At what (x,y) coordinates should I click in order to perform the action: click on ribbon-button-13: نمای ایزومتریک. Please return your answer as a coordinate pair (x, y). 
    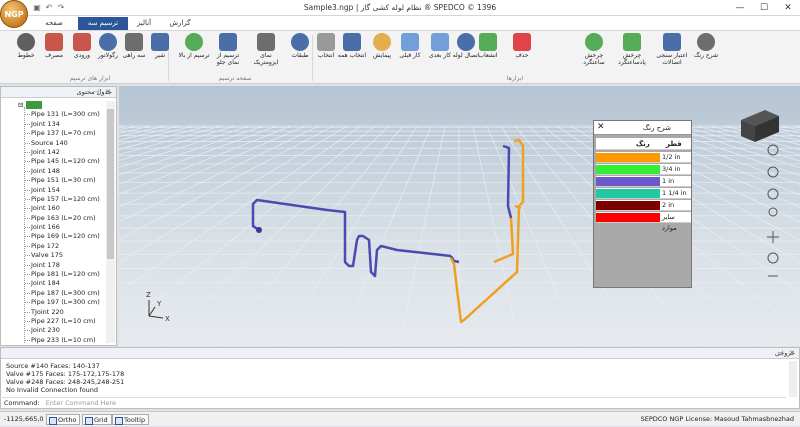
    Looking at the image, I should click on (266, 52).